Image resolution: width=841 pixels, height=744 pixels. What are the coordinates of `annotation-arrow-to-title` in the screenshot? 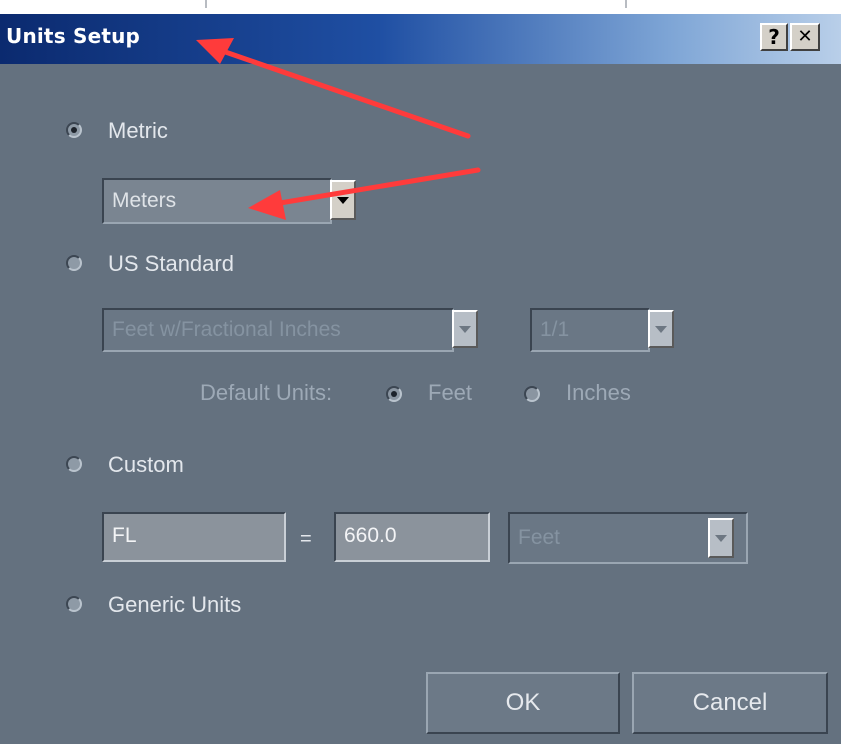 It's located at (338, 91).